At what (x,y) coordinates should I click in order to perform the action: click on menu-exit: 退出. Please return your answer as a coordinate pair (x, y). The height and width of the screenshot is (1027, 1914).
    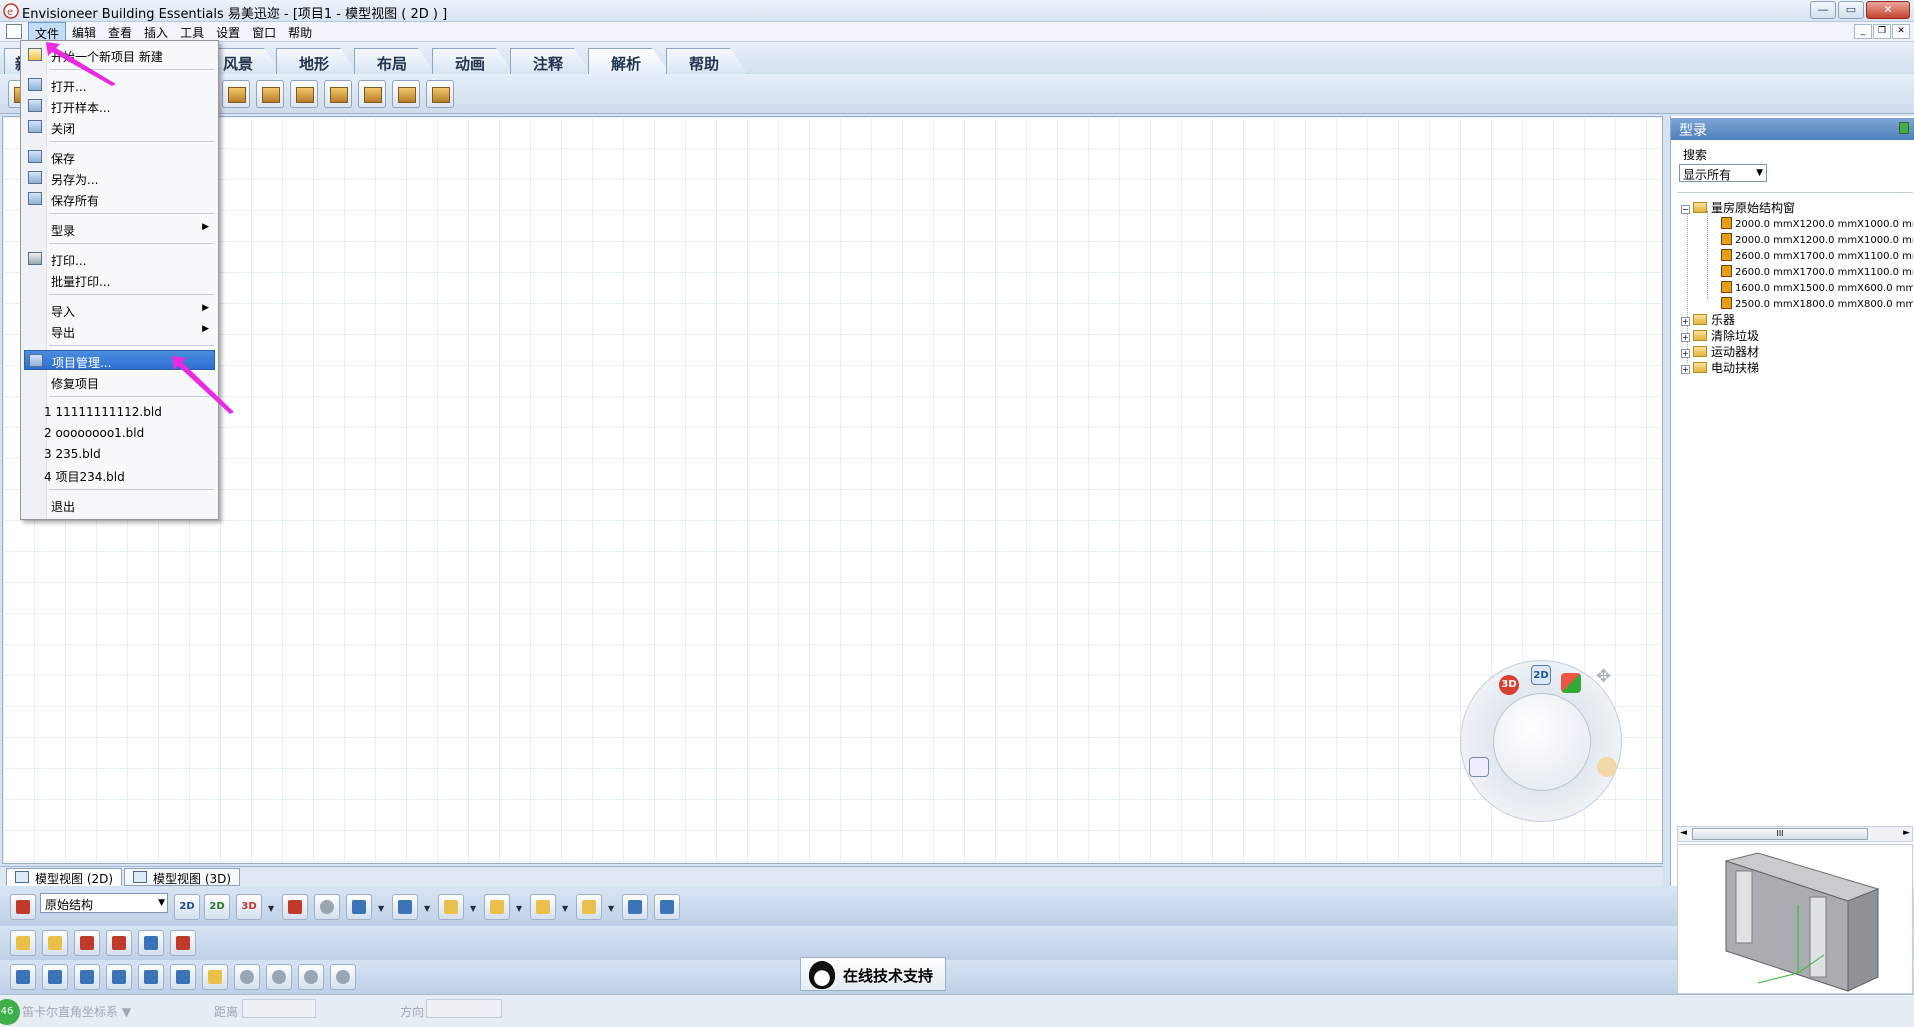
    Looking at the image, I should click on (119, 505).